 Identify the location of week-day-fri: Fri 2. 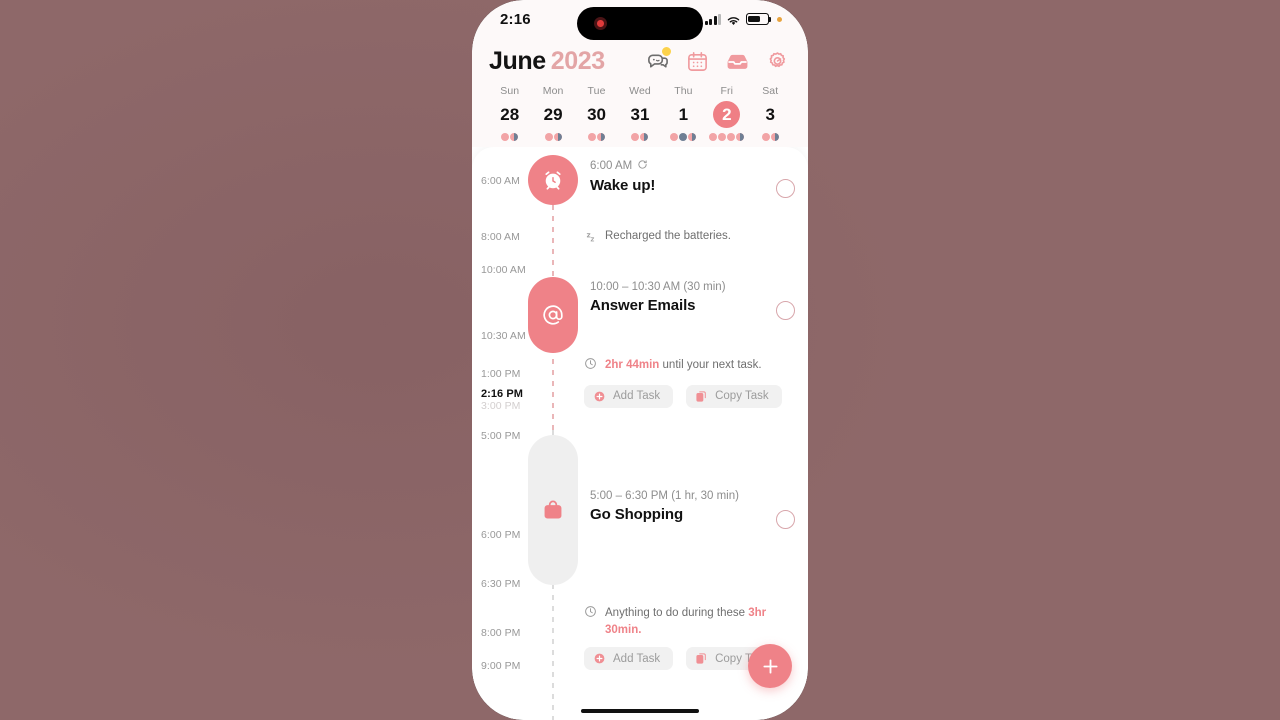
(726, 113).